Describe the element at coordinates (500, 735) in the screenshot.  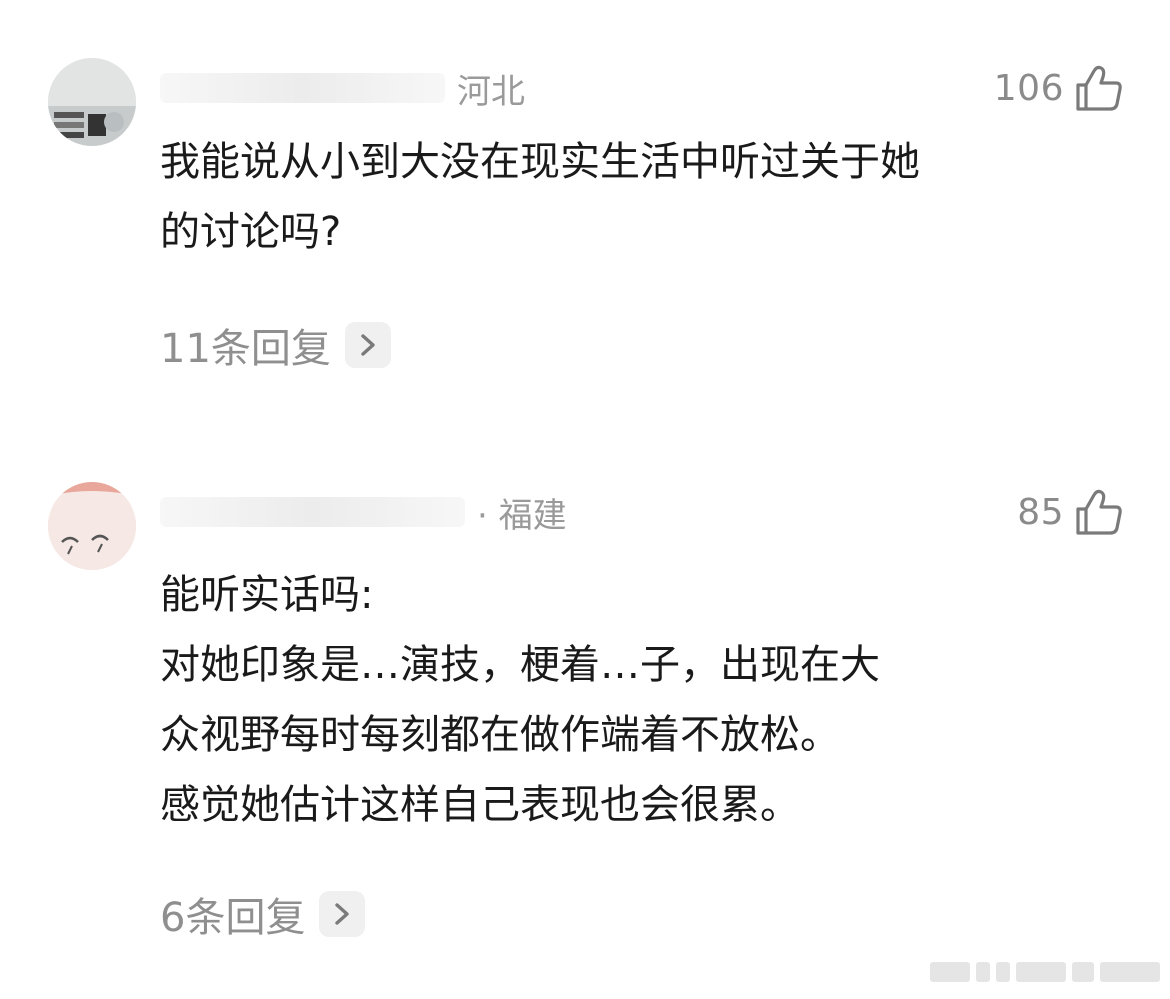
I see `comment-line: 众视野每时每刻都在做作端着不放松。` at that location.